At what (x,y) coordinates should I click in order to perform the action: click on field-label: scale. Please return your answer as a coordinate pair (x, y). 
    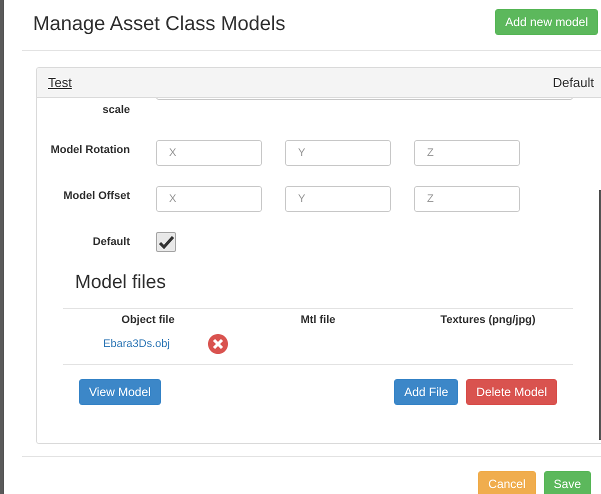
    Looking at the image, I should click on (115, 110).